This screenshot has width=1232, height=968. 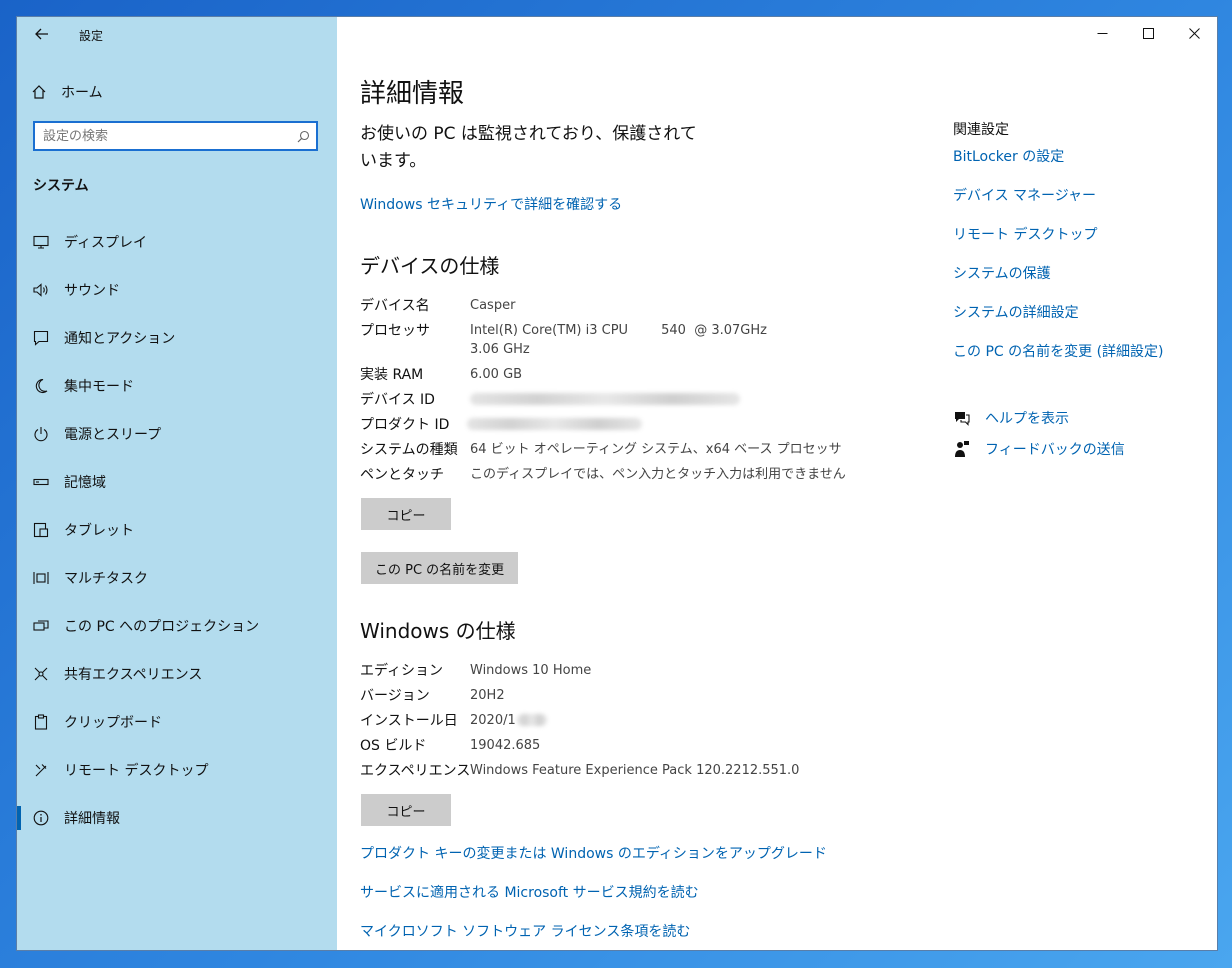 I want to click on spec-value: 2020/1, so click(x=493, y=720).